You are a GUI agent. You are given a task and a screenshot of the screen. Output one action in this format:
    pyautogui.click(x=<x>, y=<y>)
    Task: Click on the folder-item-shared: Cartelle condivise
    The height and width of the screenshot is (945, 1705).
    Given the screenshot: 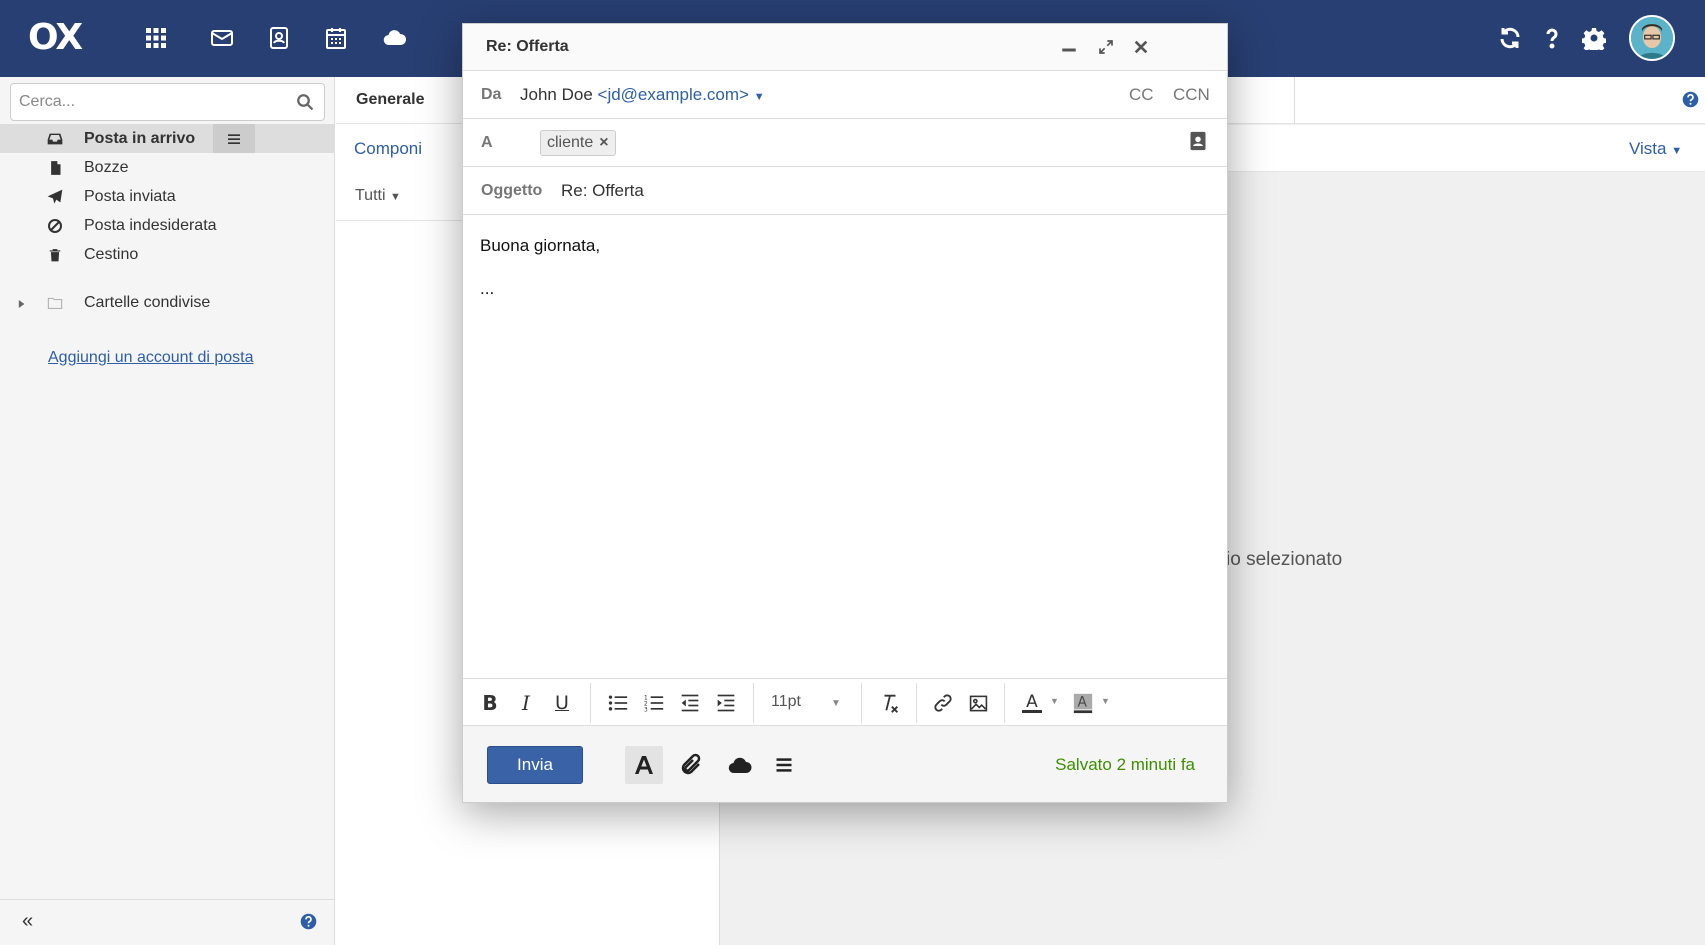 What is the action you would take?
    pyautogui.click(x=167, y=302)
    